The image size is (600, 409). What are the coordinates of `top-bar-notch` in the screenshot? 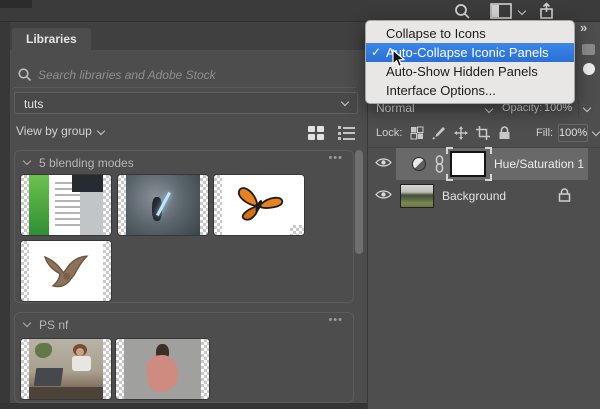 It's located at (16, 4).